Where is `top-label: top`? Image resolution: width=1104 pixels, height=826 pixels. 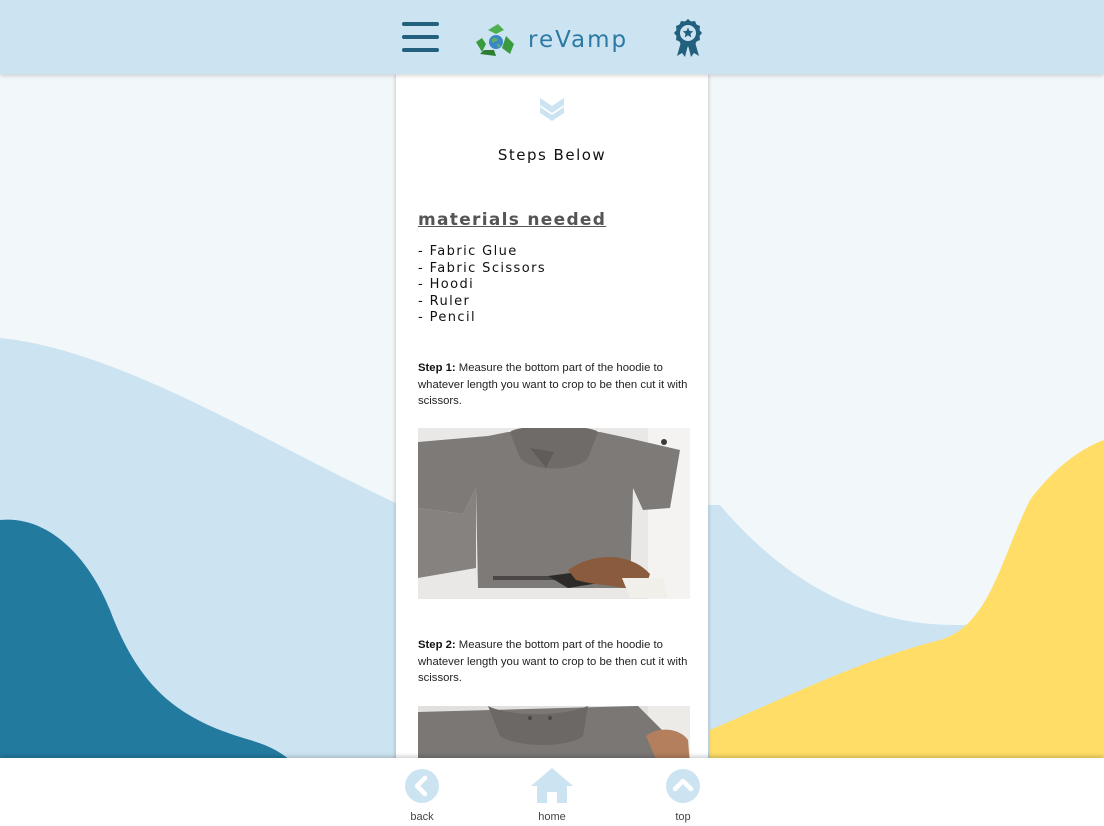 top-label: top is located at coordinates (683, 817).